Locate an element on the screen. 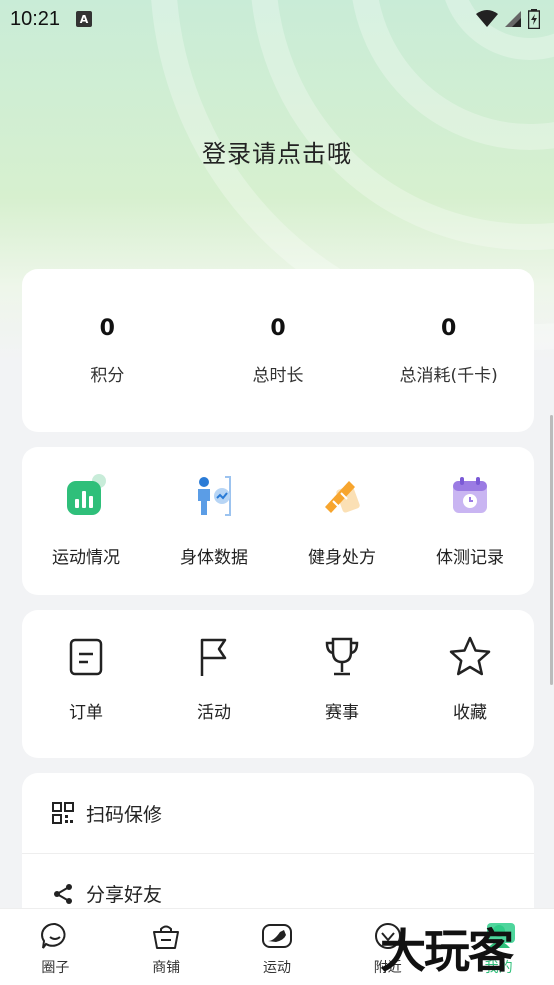 This screenshot has height=985, width=554. share-icon is located at coordinates (63, 893).